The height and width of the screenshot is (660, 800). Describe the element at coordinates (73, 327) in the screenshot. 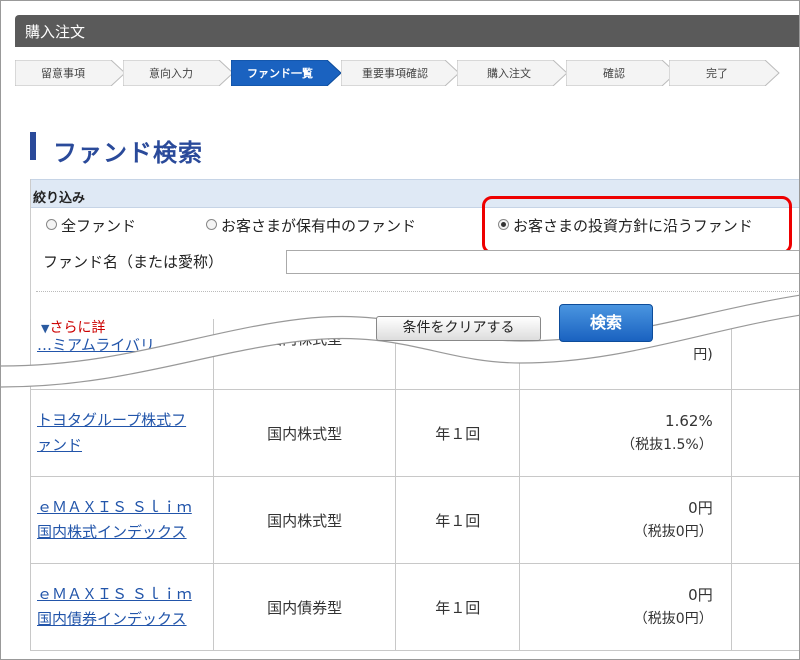

I see `more-conditions-link: ▼さらに詳` at that location.